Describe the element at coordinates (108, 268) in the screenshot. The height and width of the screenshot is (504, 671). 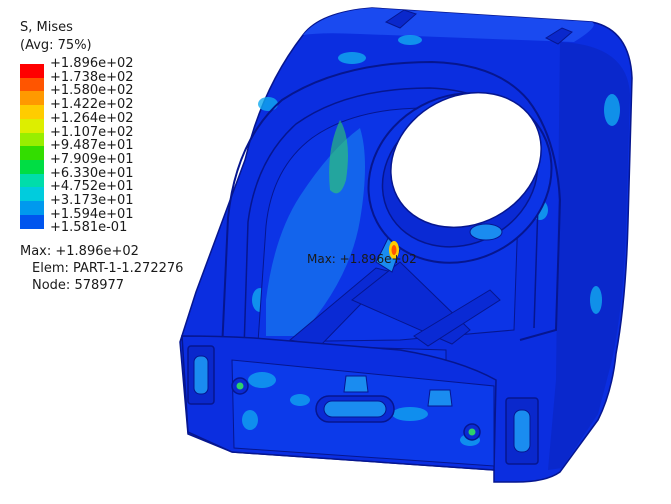
I see `max-element-text: Elem: PART-1-1.272276` at that location.